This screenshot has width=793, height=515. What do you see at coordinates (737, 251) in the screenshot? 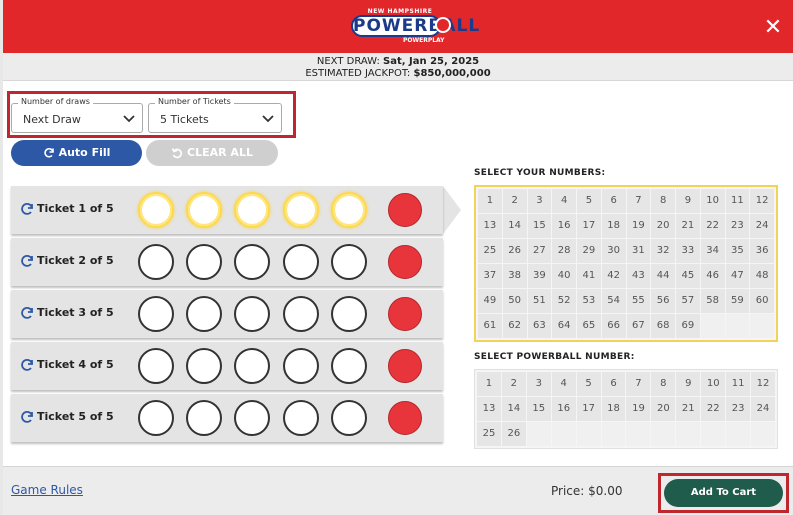
I see `number-cell: 35` at bounding box center [737, 251].